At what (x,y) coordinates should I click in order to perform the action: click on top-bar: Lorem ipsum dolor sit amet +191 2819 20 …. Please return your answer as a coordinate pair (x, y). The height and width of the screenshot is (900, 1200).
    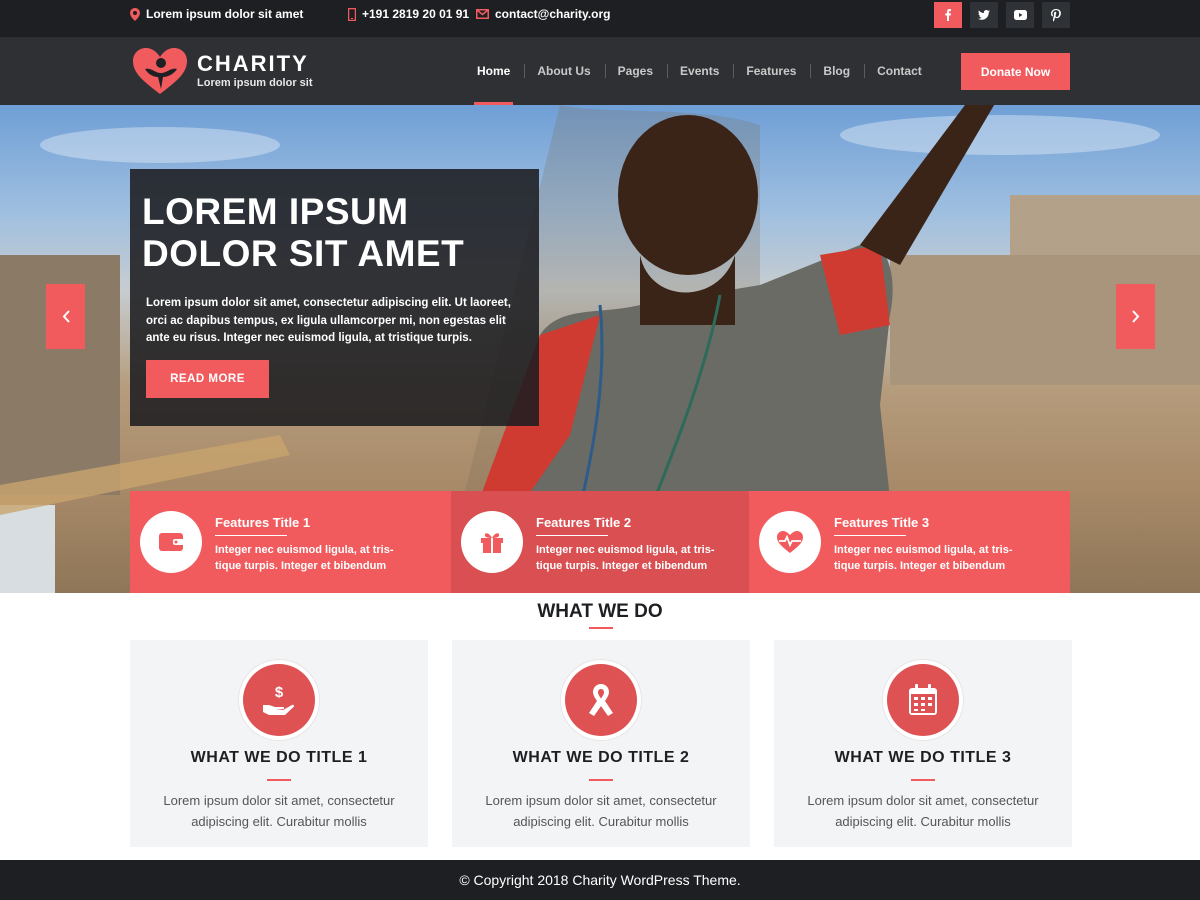
    Looking at the image, I should click on (600, 18).